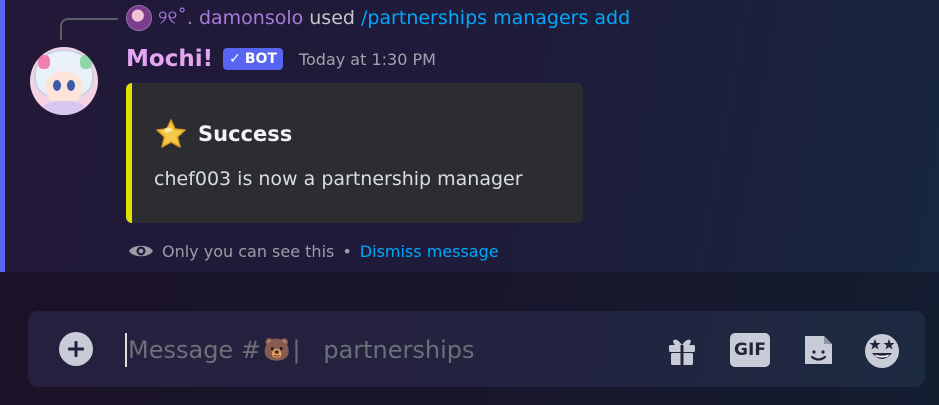  Describe the element at coordinates (2, 136) in the screenshot. I see `ephemeral-highlight-bar` at that location.